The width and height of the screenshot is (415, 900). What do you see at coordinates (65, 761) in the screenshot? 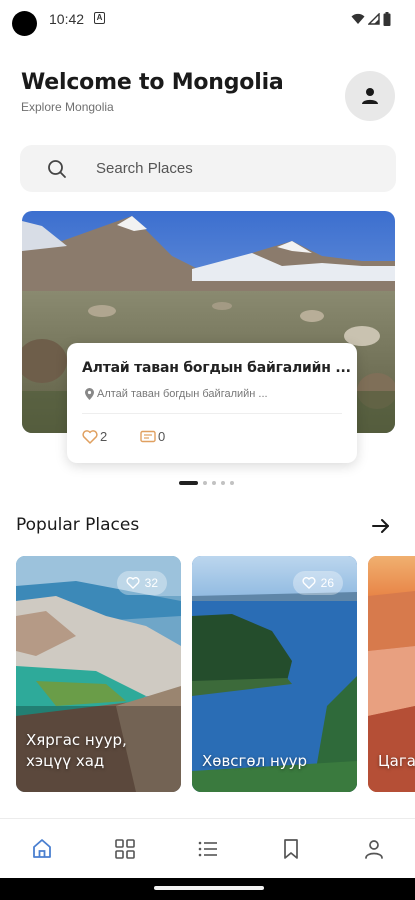
I see `popular-place-name-line: хэцүү хад` at bounding box center [65, 761].